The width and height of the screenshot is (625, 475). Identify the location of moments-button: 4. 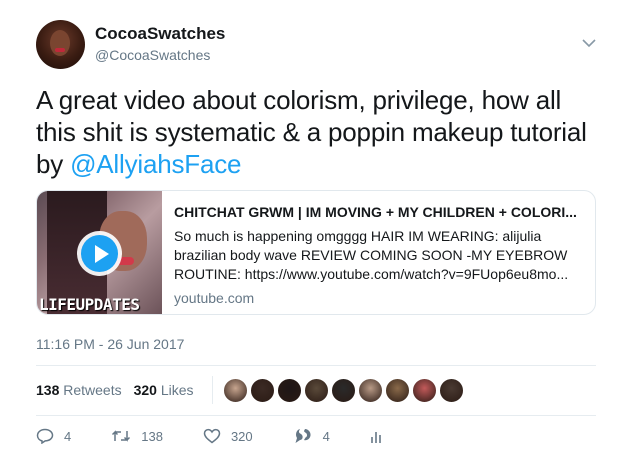
(311, 436).